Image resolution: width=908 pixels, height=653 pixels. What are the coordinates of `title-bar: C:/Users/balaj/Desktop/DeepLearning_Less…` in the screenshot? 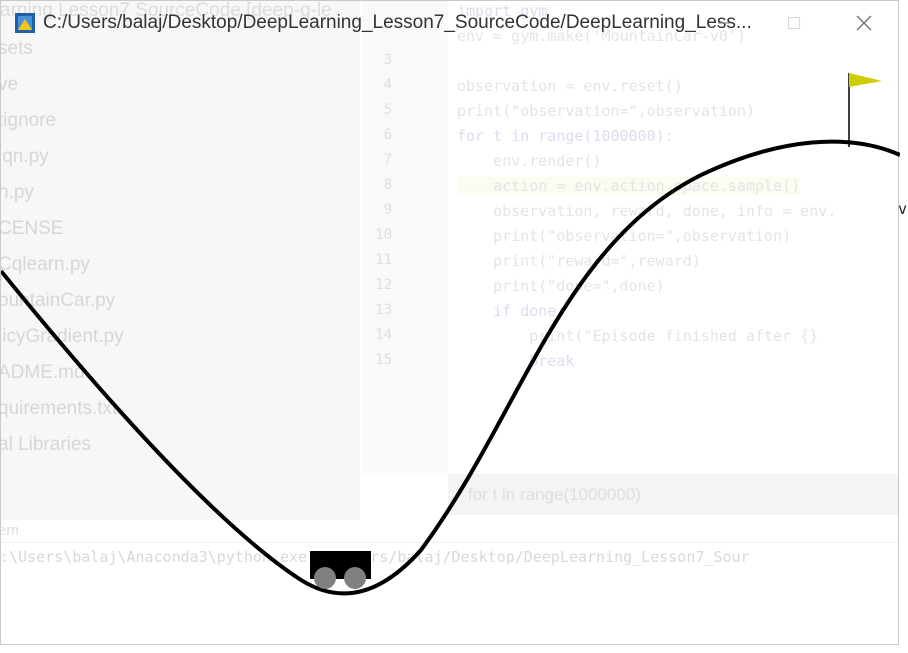 It's located at (450, 23).